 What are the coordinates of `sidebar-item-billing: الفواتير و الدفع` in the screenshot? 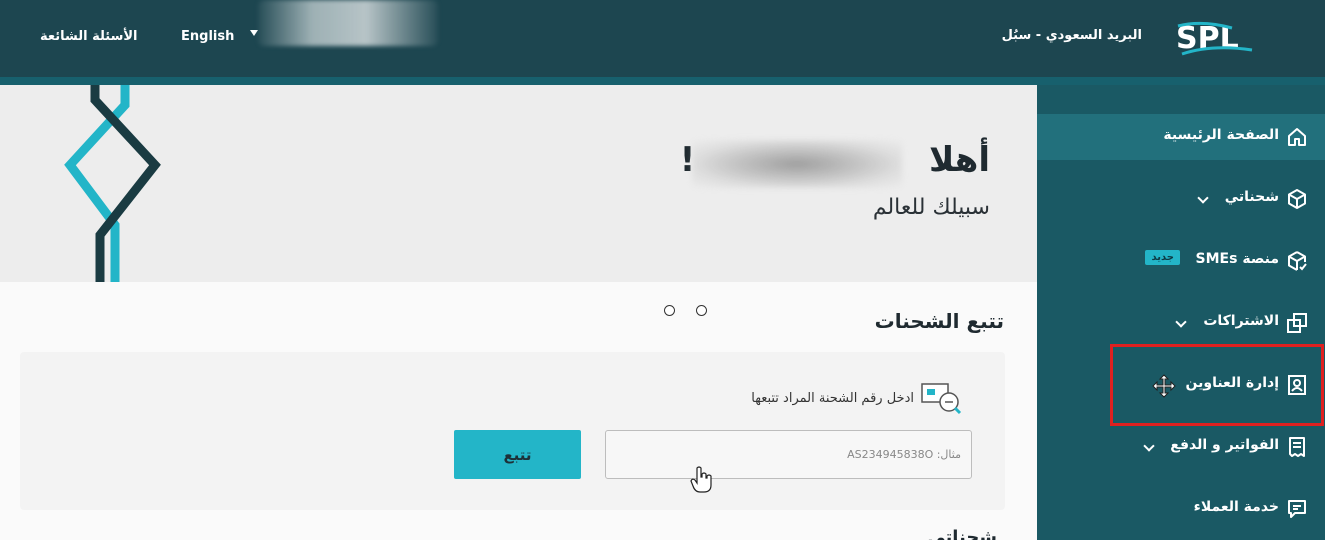 It's located at (1181, 447).